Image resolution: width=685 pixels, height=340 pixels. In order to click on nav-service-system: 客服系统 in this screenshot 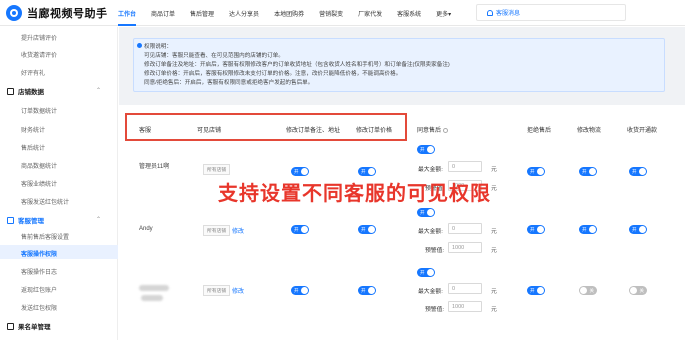, I will do `click(409, 13)`.